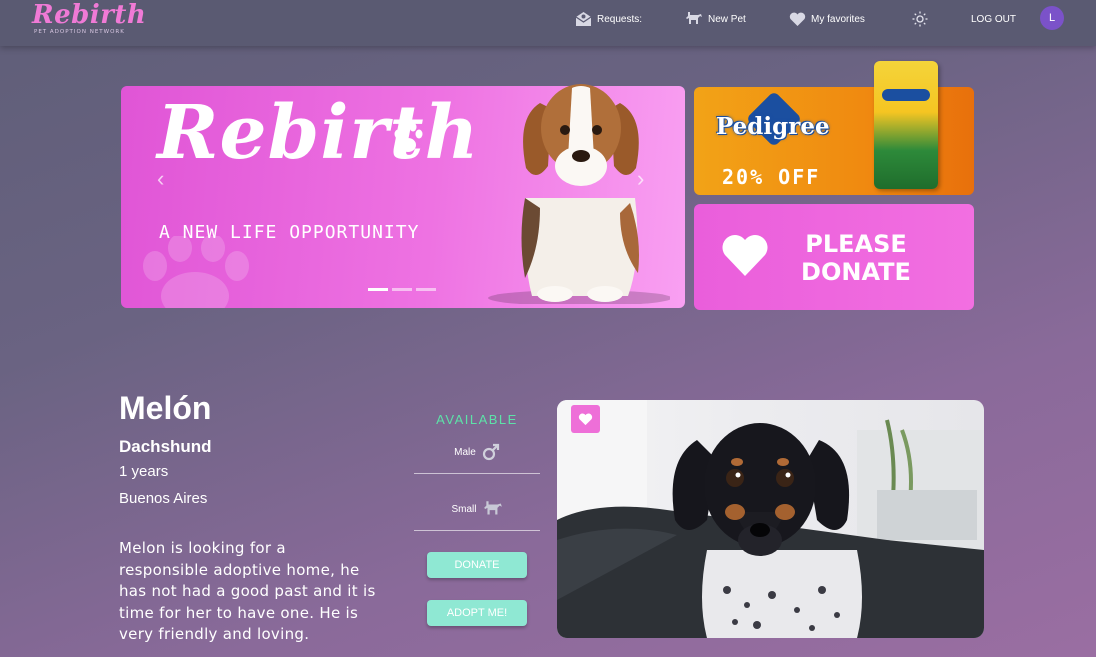 This screenshot has width=1096, height=657. I want to click on nav-requests-label: Requests:, so click(620, 19).